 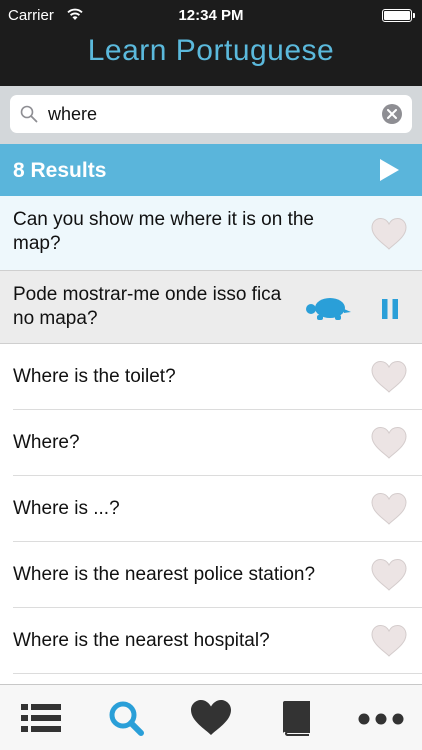 I want to click on status-time: 12:34 PM, so click(x=211, y=15).